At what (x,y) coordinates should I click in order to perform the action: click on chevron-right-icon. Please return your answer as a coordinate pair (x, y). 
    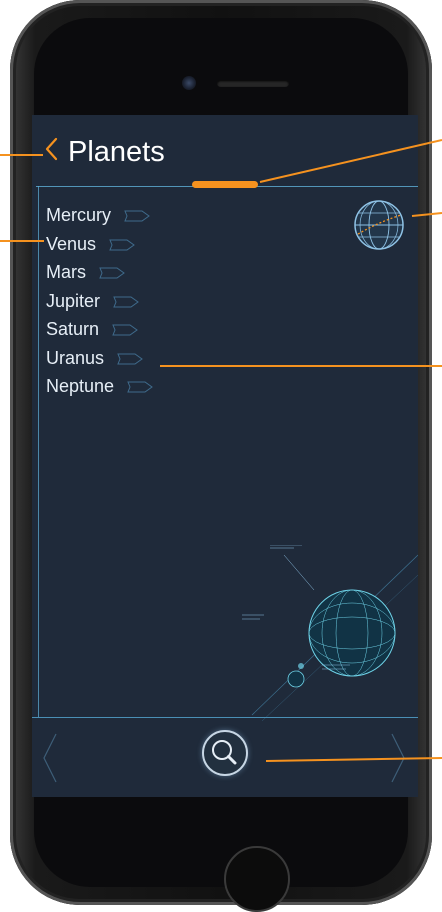
    Looking at the image, I should click on (398, 758).